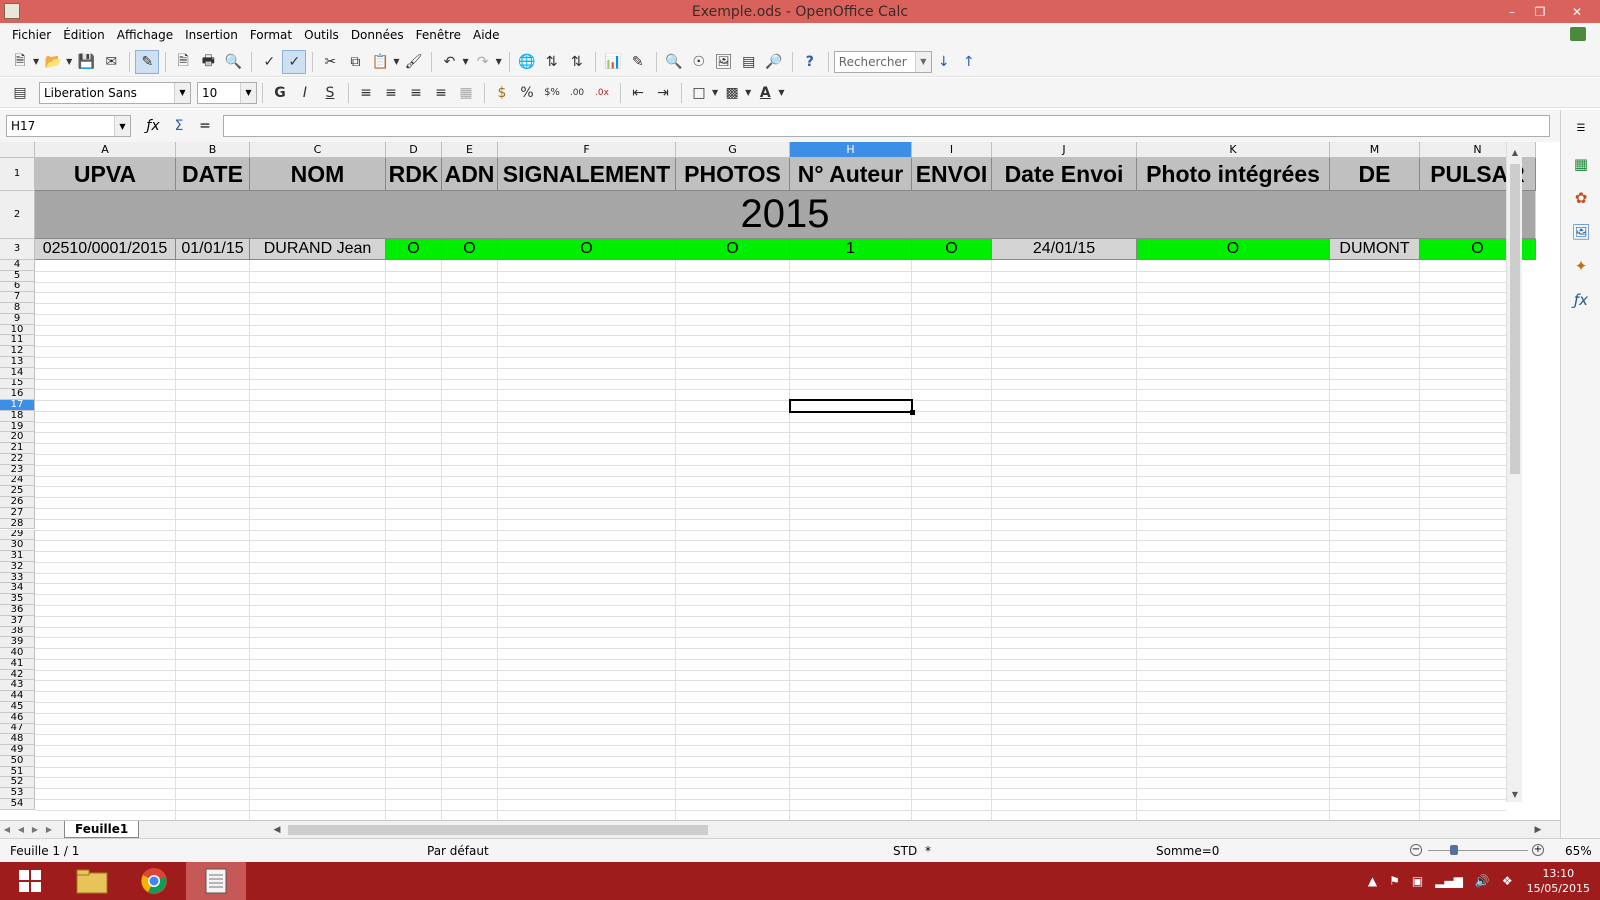  I want to click on row-header-50: 50, so click(17, 761).